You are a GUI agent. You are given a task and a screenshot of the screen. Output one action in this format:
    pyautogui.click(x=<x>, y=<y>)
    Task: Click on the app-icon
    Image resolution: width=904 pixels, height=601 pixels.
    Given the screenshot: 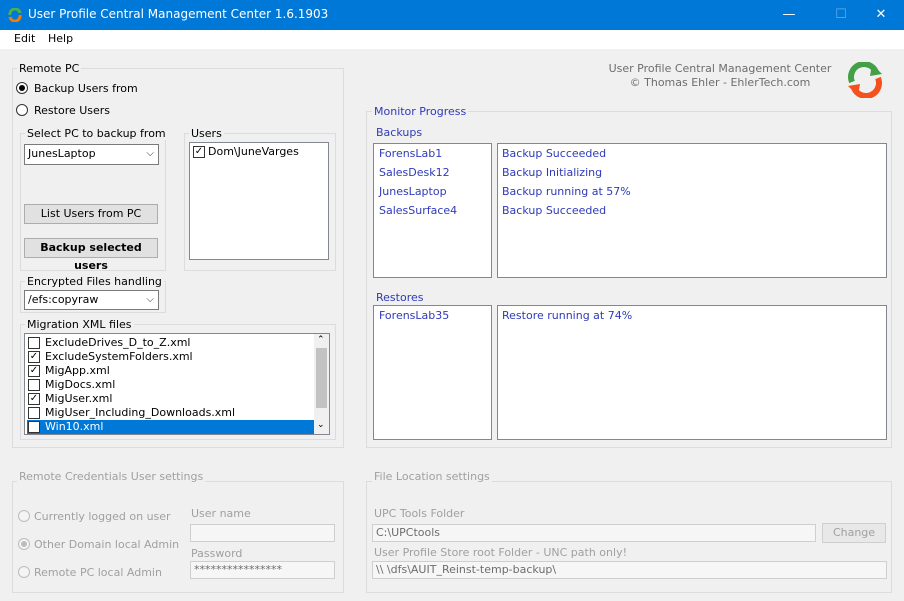 What is the action you would take?
    pyautogui.click(x=15, y=15)
    